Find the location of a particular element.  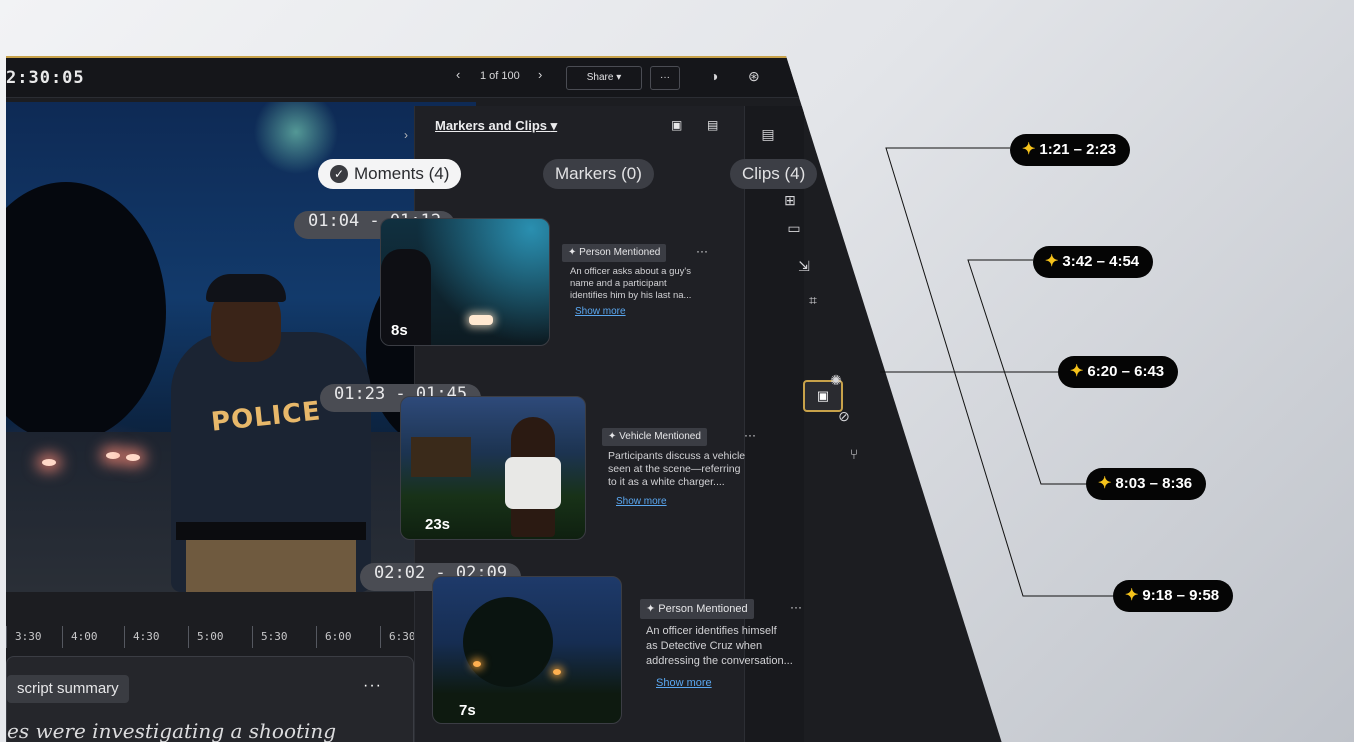

callout-label: 3:42 – 4:54 is located at coordinates (1101, 261).